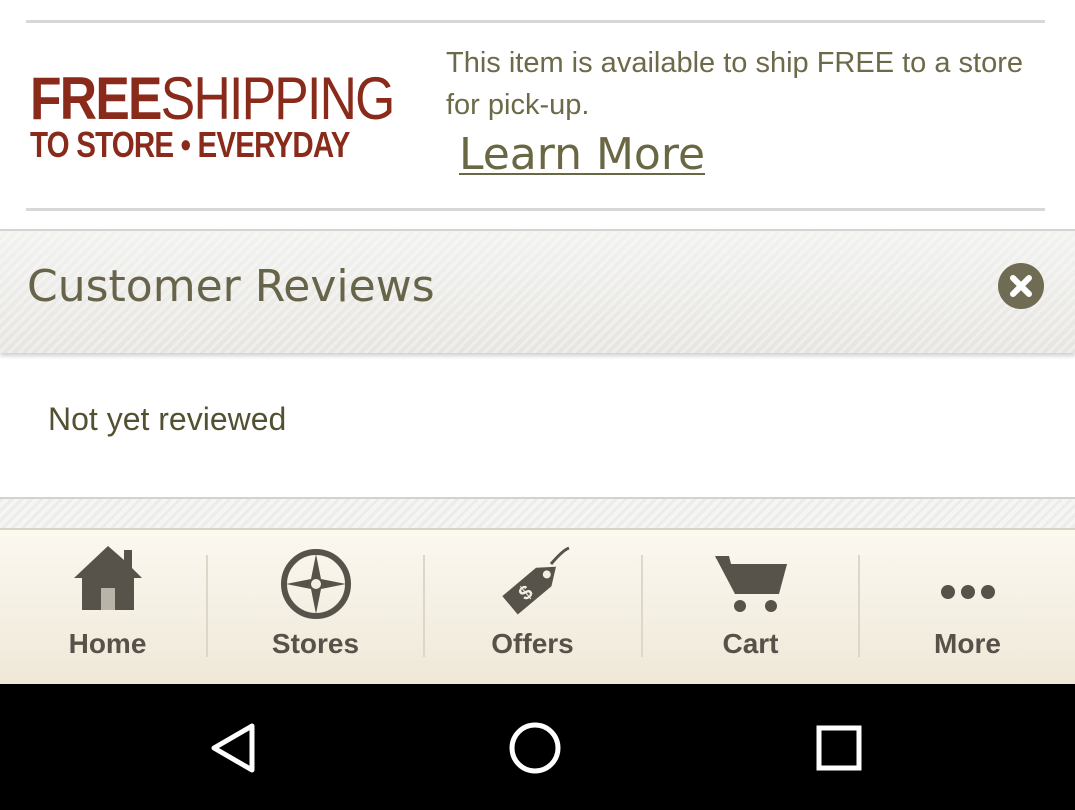  Describe the element at coordinates (235, 748) in the screenshot. I see `back-icon` at that location.